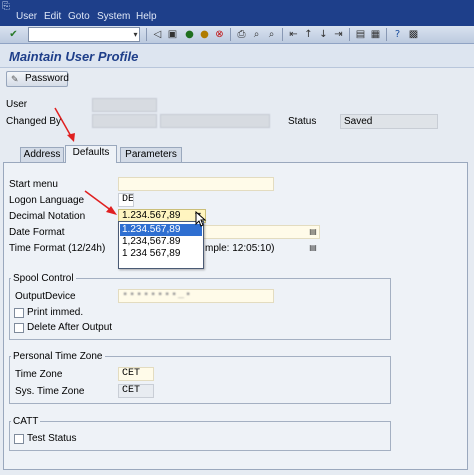 This screenshot has height=475, width=474. Describe the element at coordinates (375, 34) in the screenshot. I see `shortcut-icon: ▦` at that location.